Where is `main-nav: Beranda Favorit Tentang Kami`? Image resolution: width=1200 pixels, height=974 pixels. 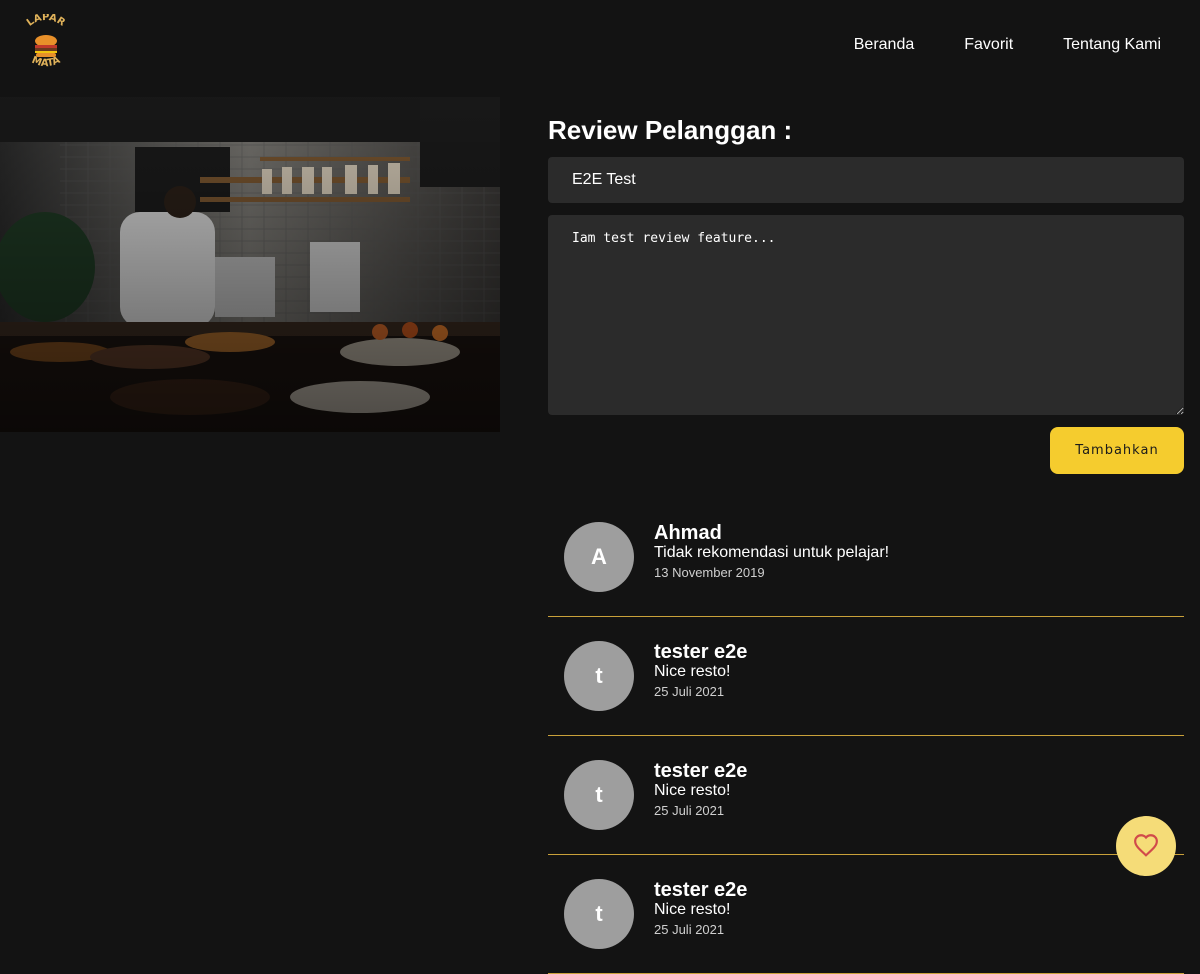
main-nav: Beranda Favorit Tentang Kami is located at coordinates (1021, 45).